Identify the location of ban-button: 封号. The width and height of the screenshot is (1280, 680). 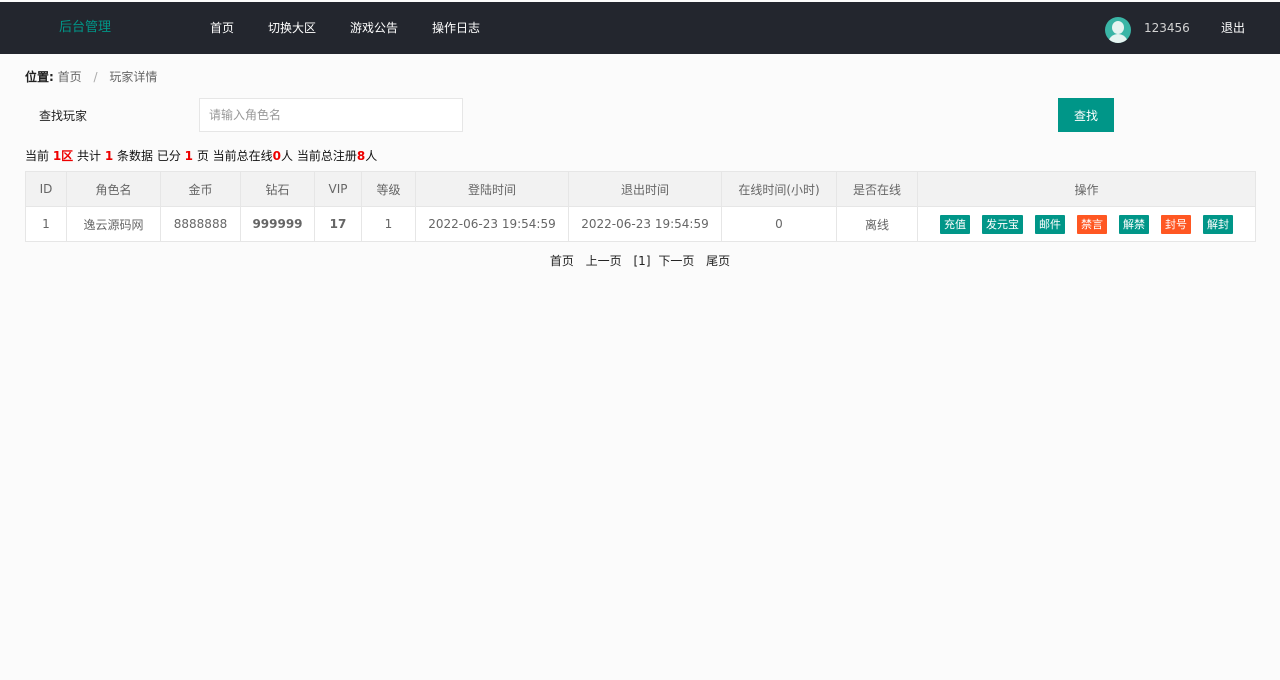
(1176, 224).